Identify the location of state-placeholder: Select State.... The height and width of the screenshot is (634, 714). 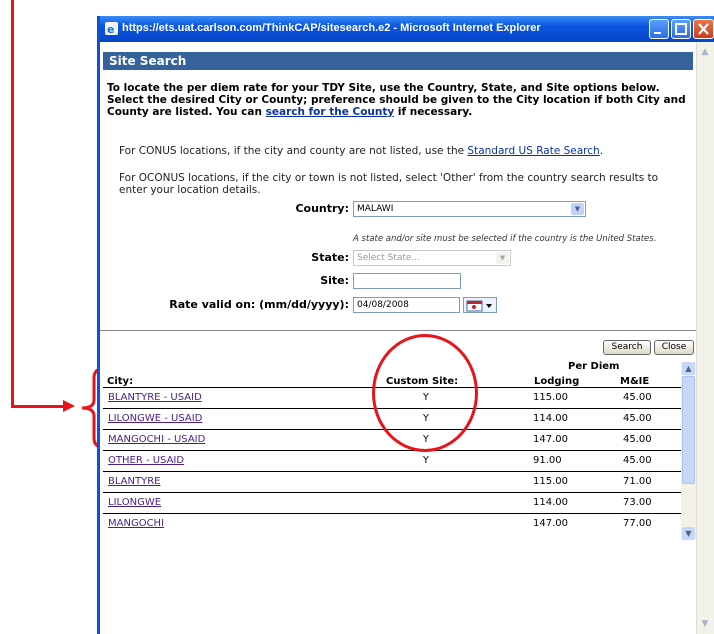
(389, 258).